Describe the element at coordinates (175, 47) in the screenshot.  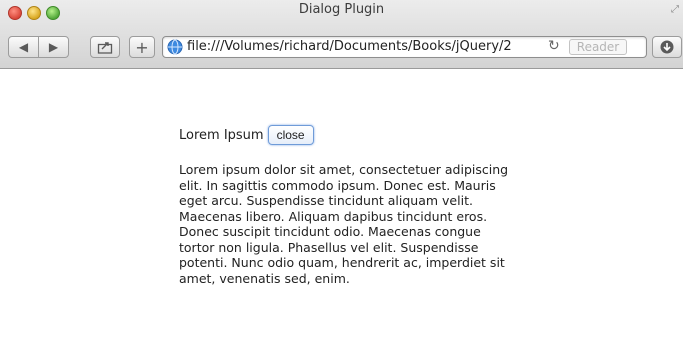
I see `globe-icon` at that location.